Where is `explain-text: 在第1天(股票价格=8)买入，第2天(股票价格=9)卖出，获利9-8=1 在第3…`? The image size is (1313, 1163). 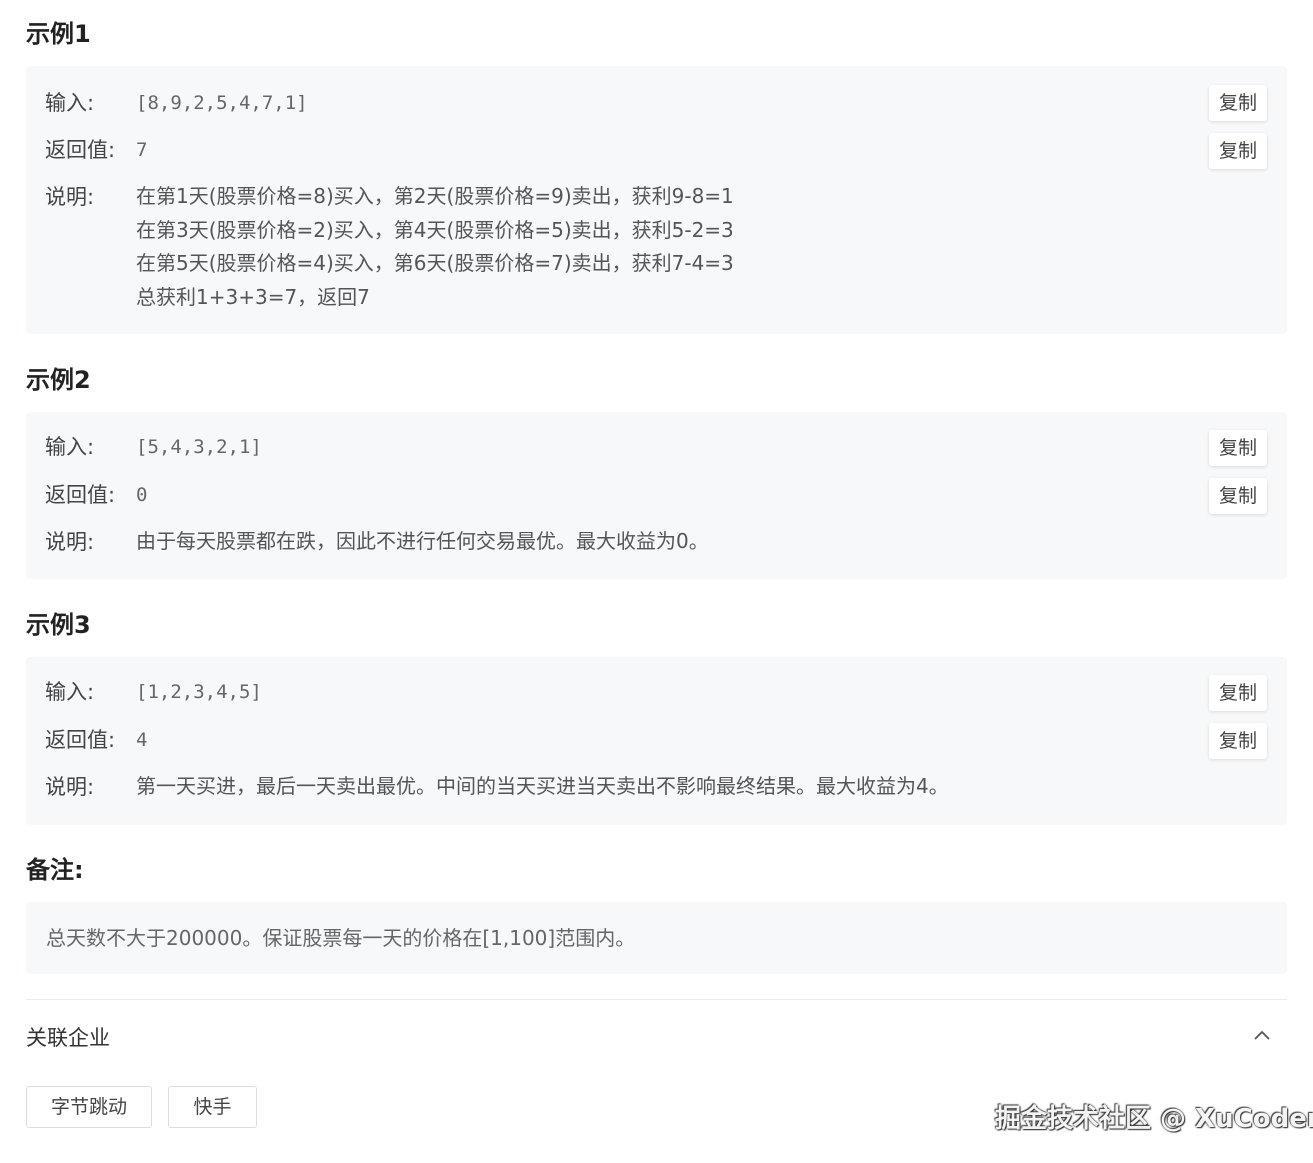 explain-text: 在第1天(股票价格=8)买入，第2天(股票价格=9)卖出，获利9-8=1 在第3… is located at coordinates (435, 247).